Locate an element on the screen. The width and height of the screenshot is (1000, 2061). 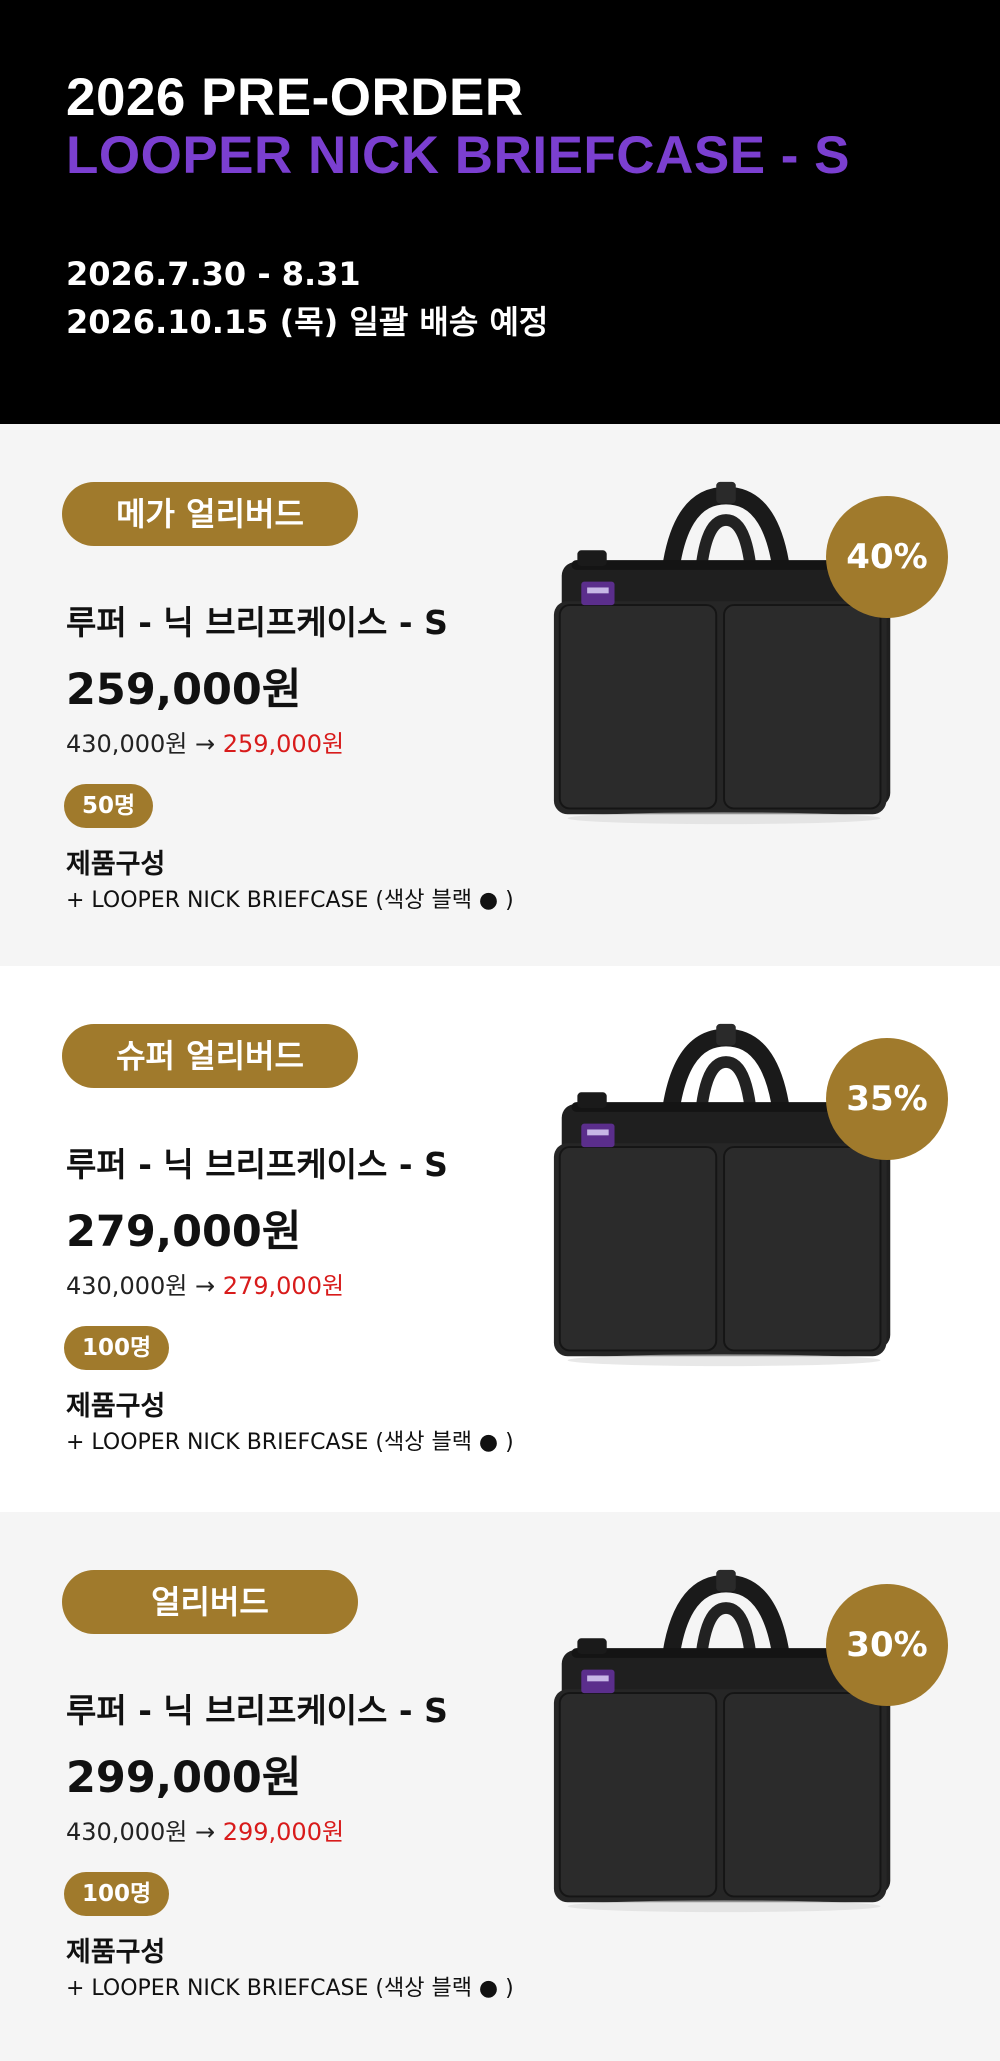
tier-badge: 슈퍼 얼리버드 is located at coordinates (210, 1056).